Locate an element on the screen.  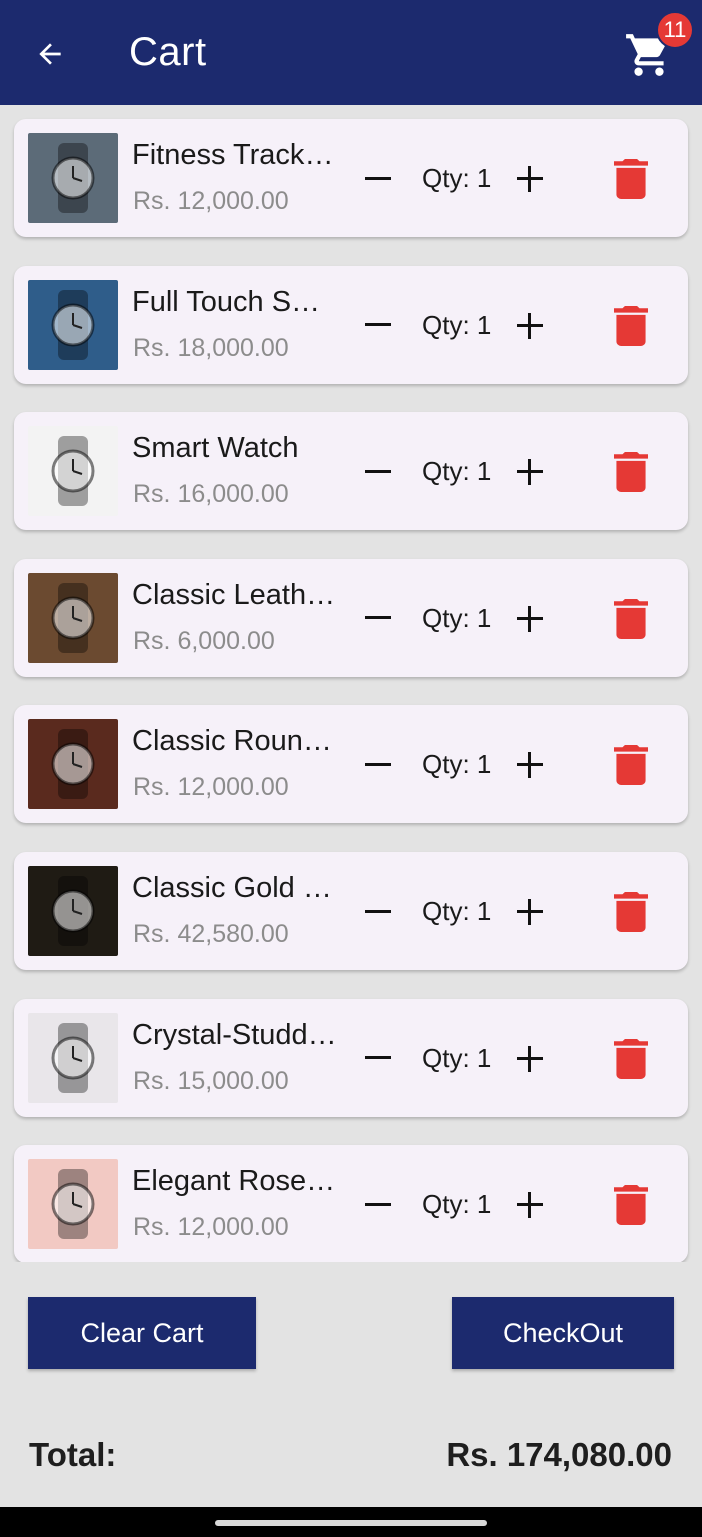
product-price: Rs. 16,000.00 is located at coordinates (211, 494).